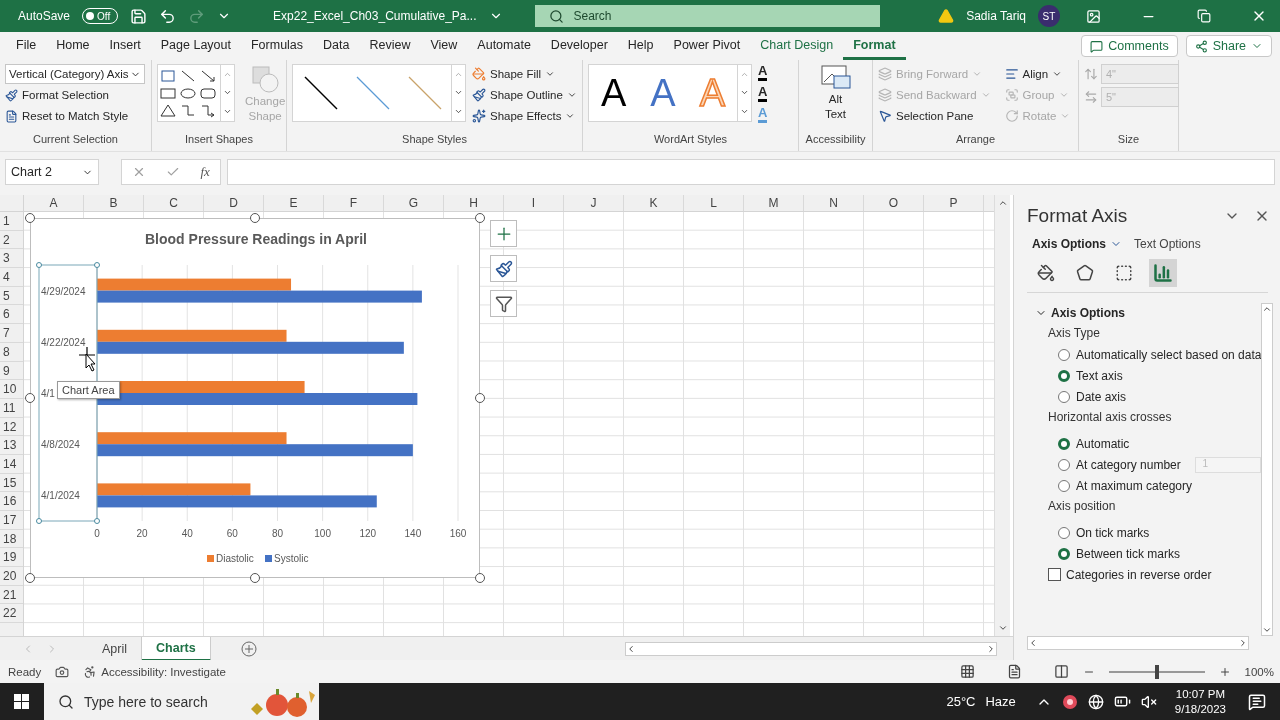  Describe the element at coordinates (163, 671) in the screenshot. I see `accessibility-status: Accessibility: Investigate` at that location.